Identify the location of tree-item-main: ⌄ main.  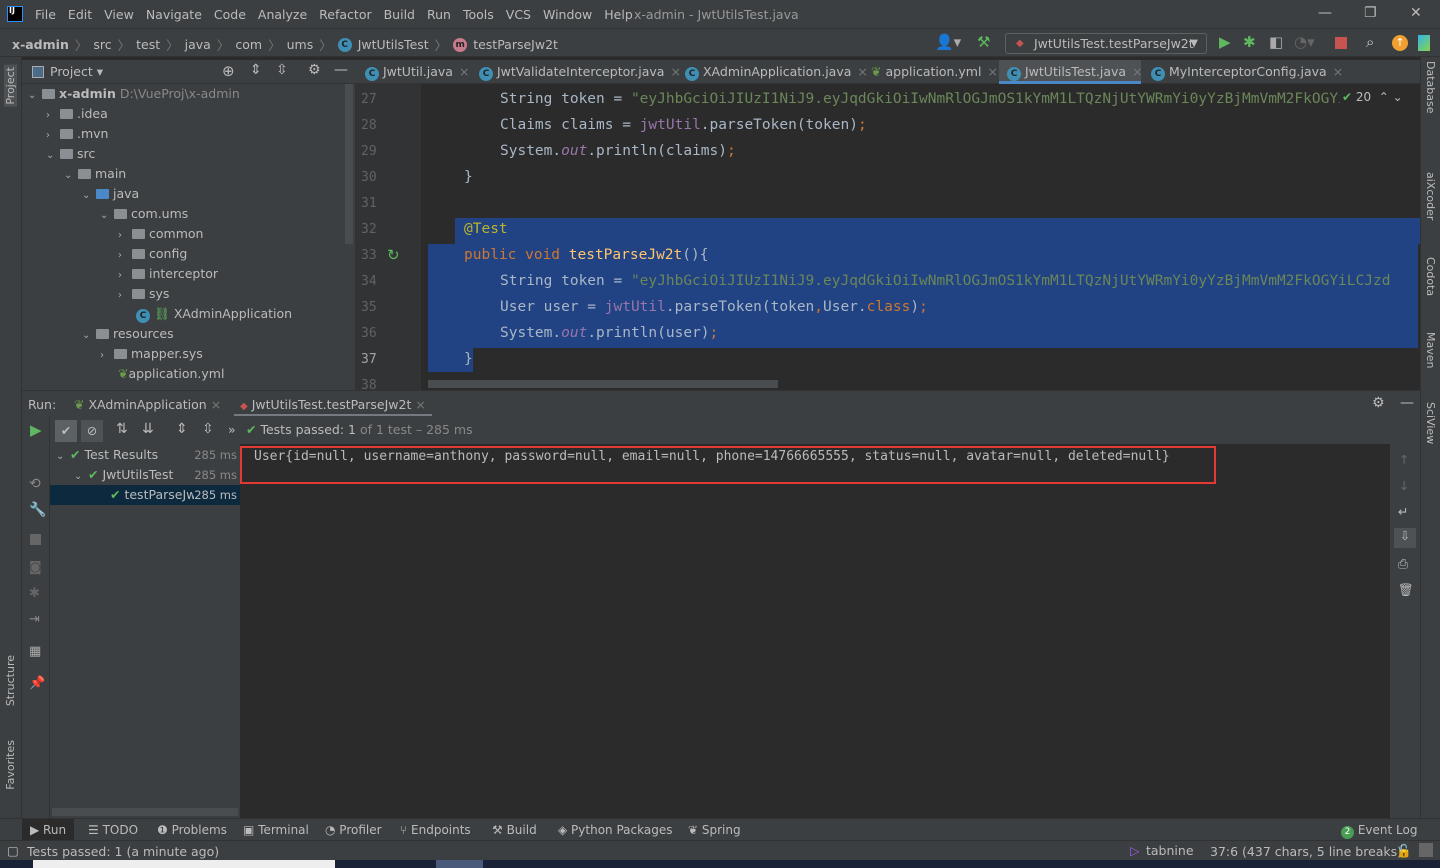
(95, 174).